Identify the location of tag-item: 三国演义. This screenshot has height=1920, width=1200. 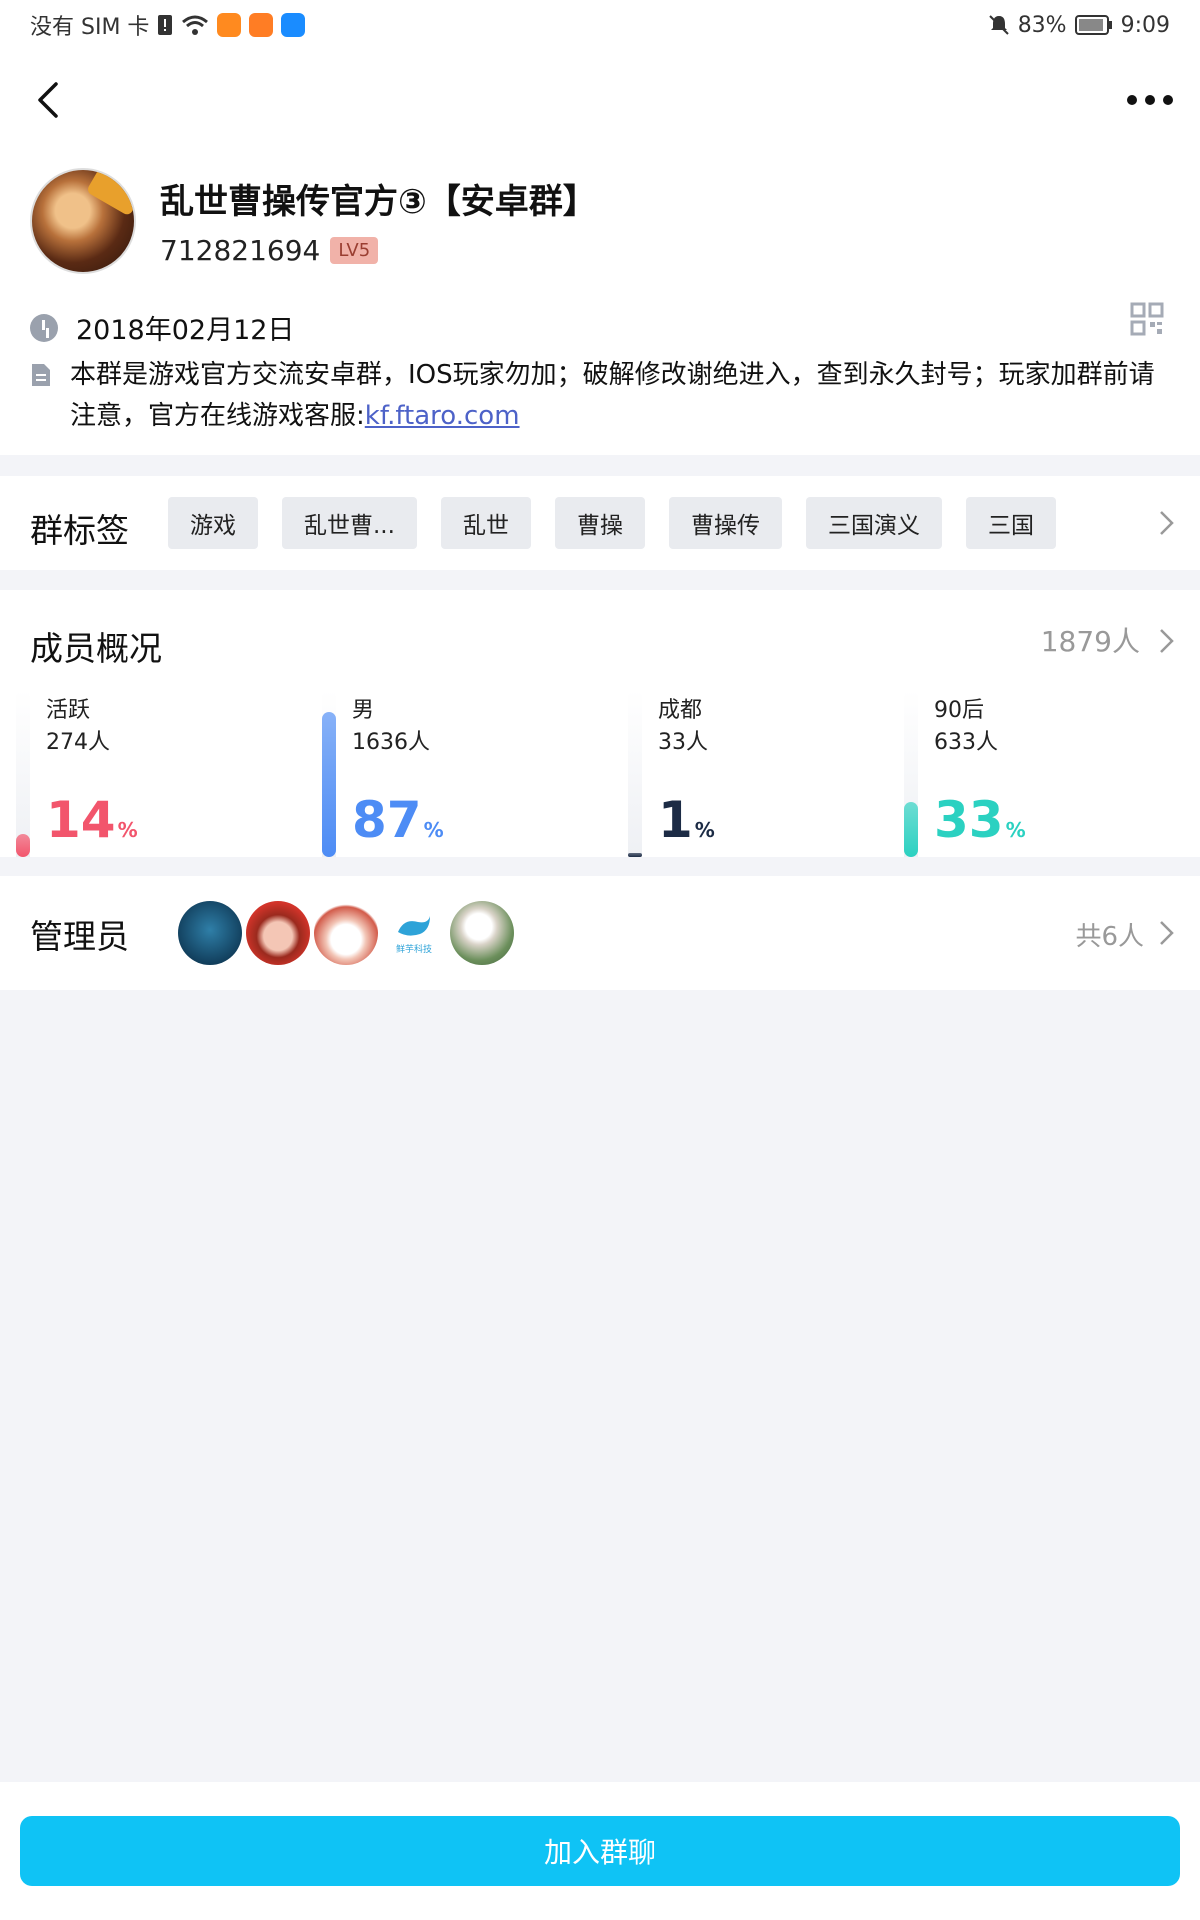
(873, 523).